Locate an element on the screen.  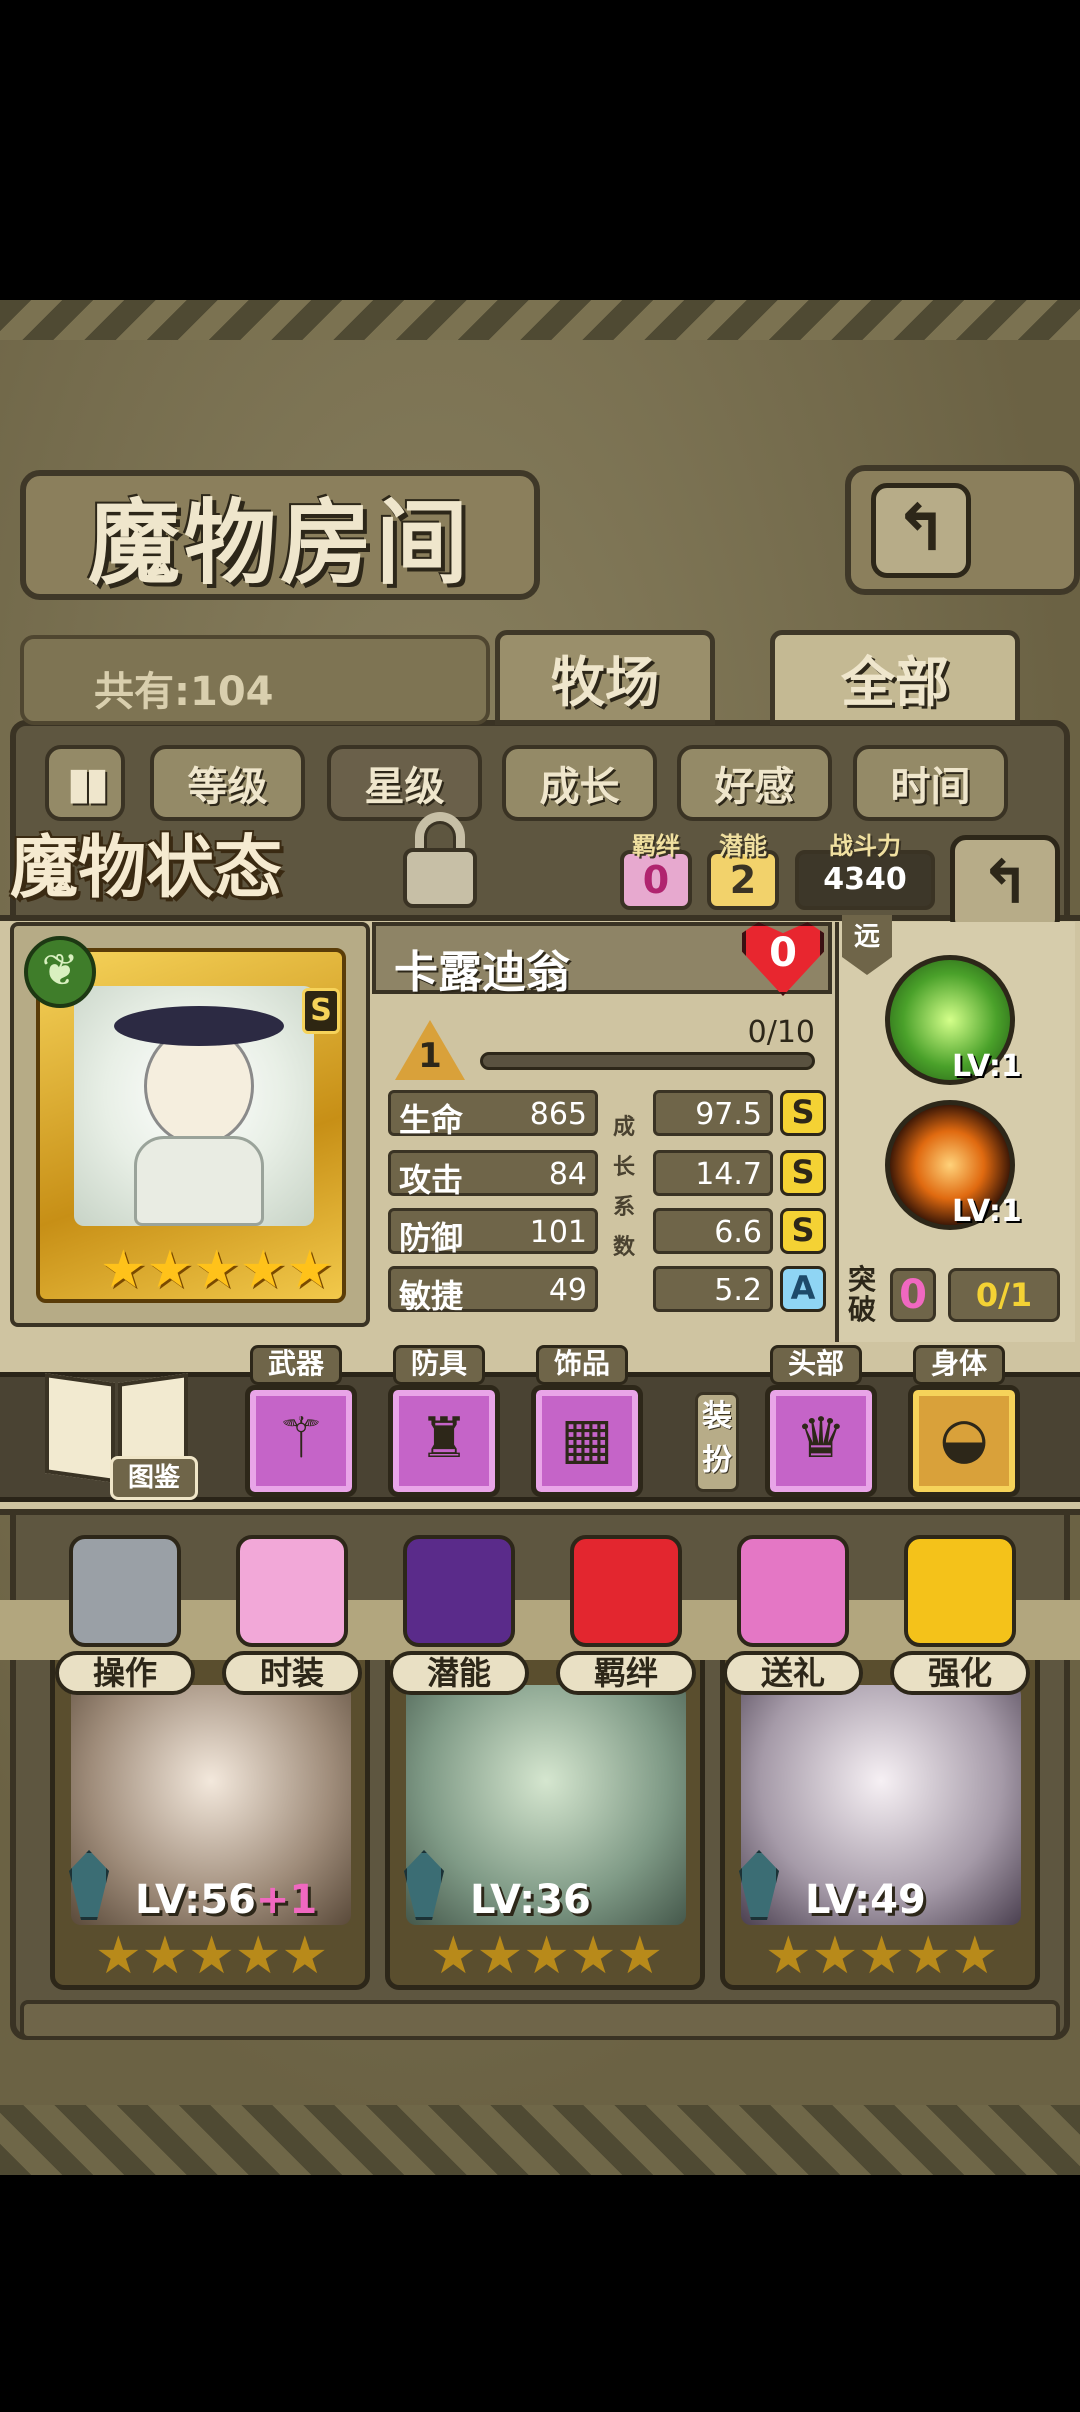
accessory-slot: ▦ is located at coordinates (587, 1441).